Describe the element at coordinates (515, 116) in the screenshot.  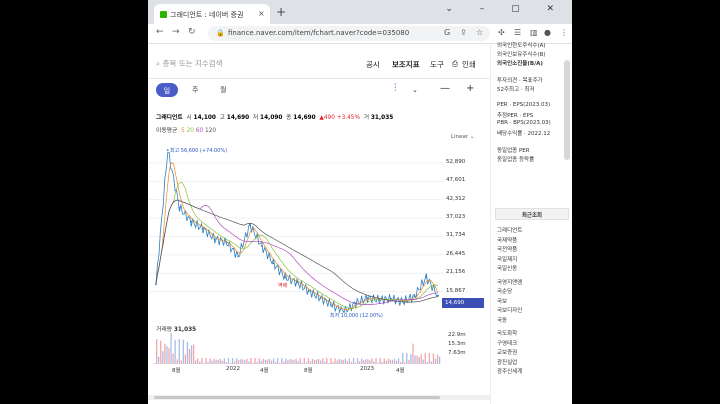
I see `sidebar-stat-label: 추정PER · EPS` at that location.